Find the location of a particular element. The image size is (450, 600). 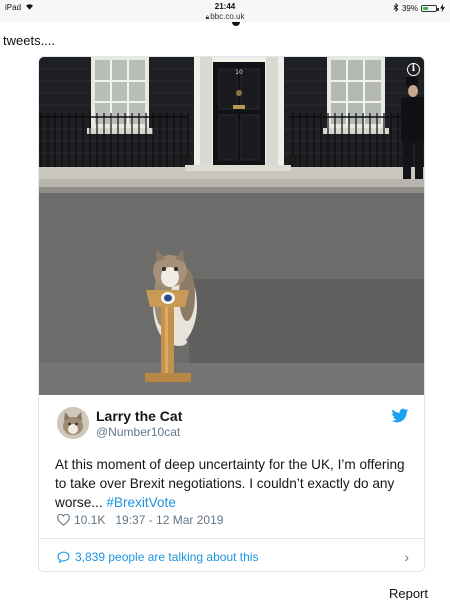

url-text: bbc.co.uk is located at coordinates (227, 16).